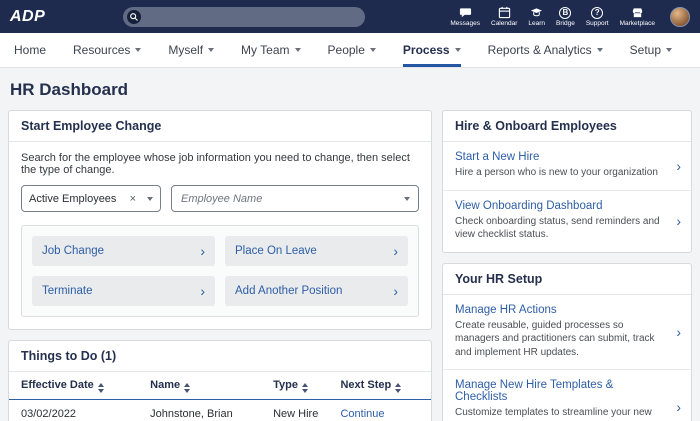 The width and height of the screenshot is (700, 421). What do you see at coordinates (680, 16) in the screenshot?
I see `user-avatar` at bounding box center [680, 16].